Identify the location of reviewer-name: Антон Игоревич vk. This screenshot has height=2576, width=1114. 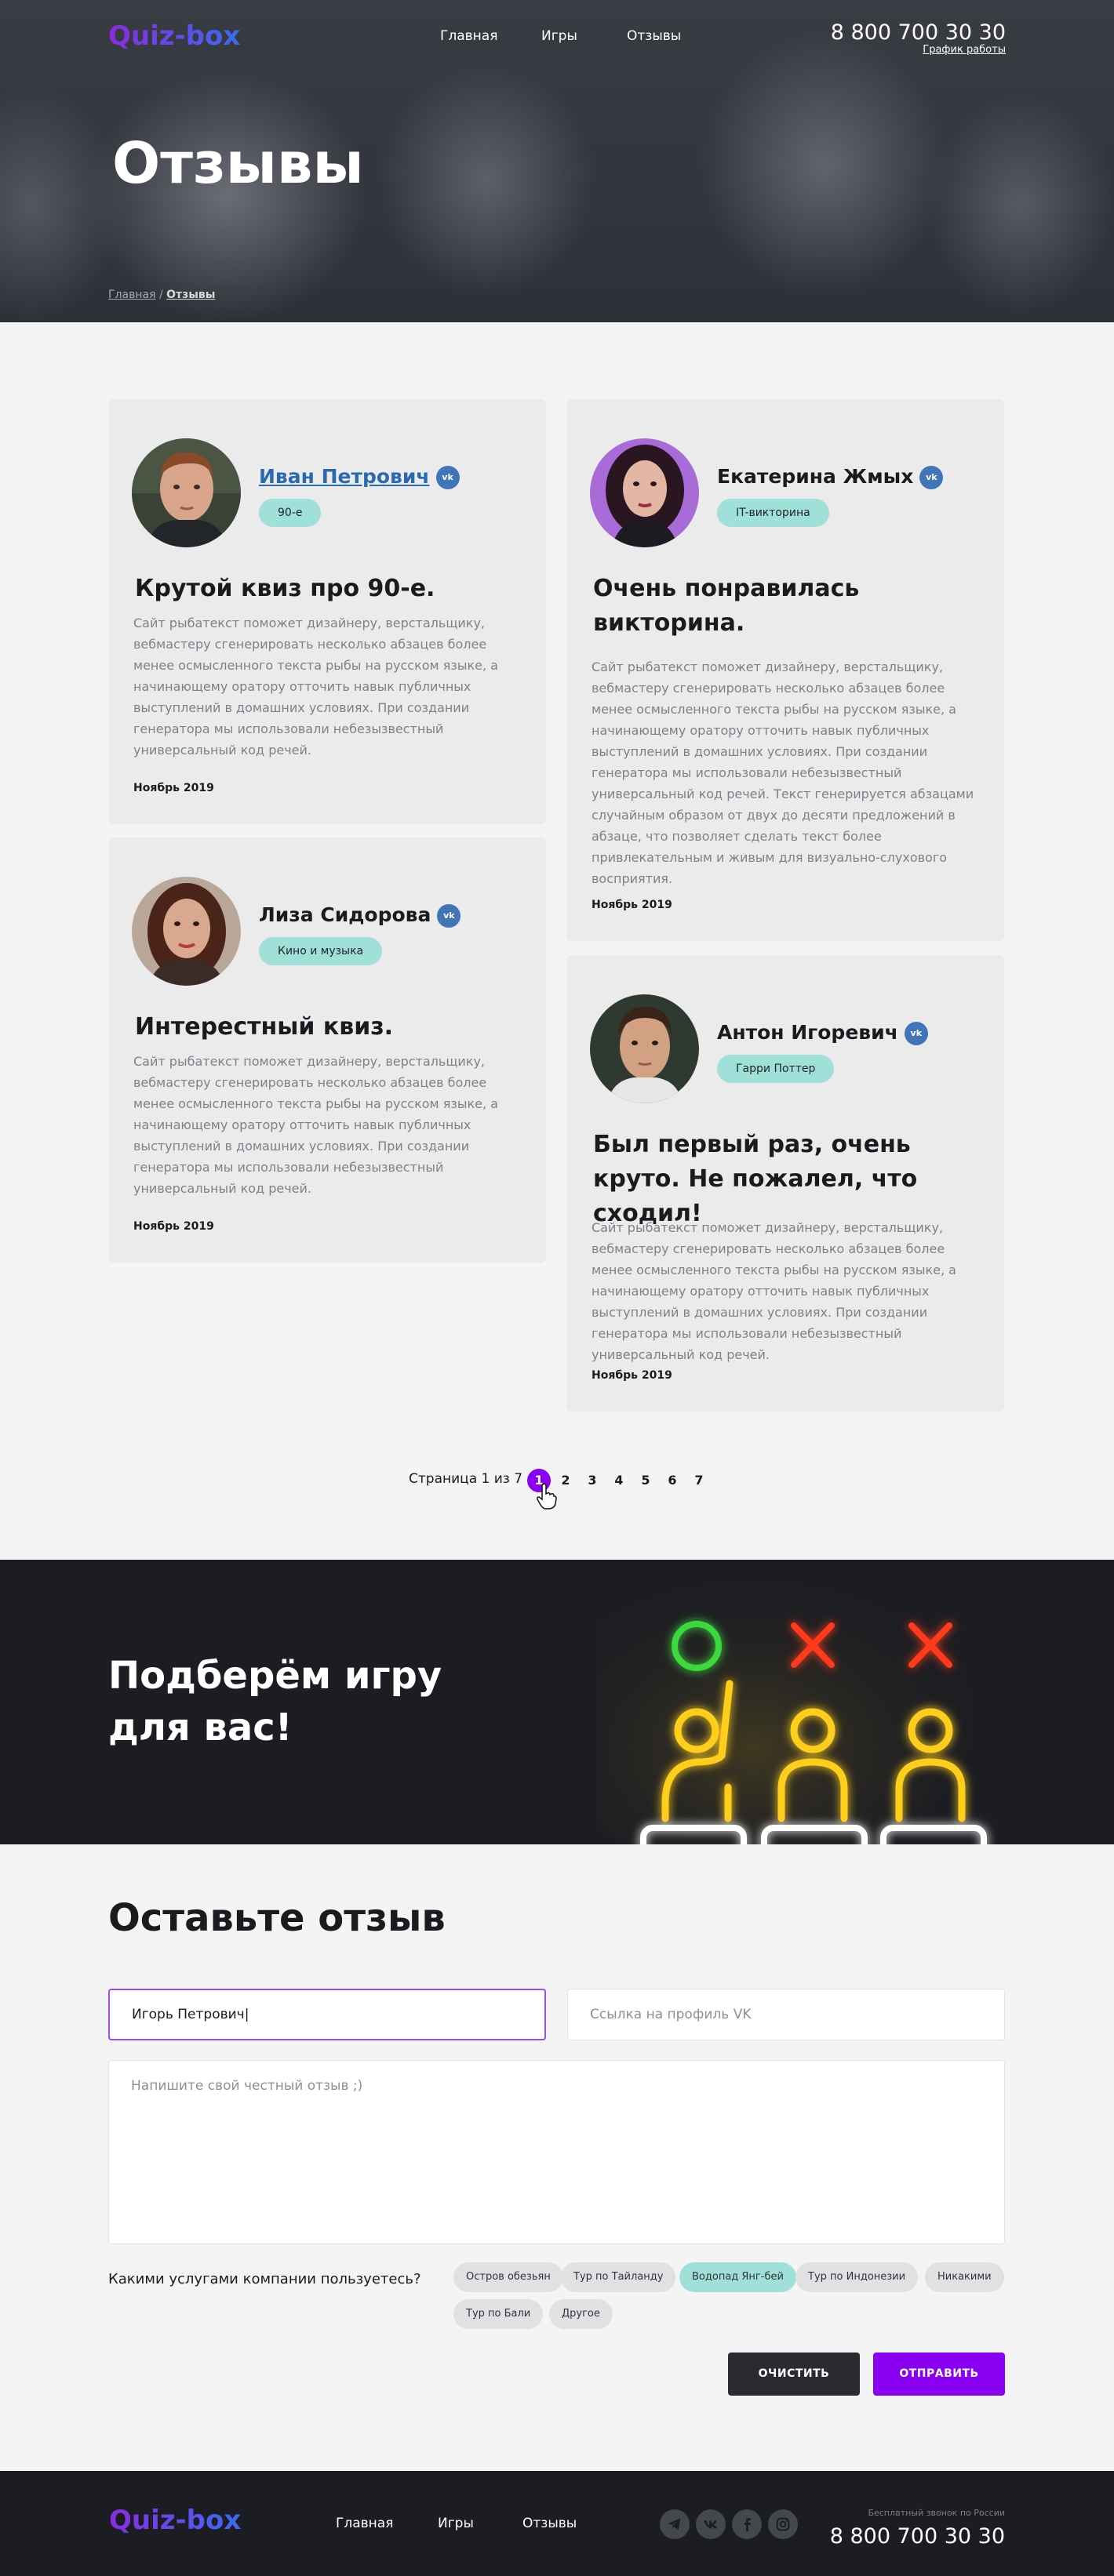
(822, 1033).